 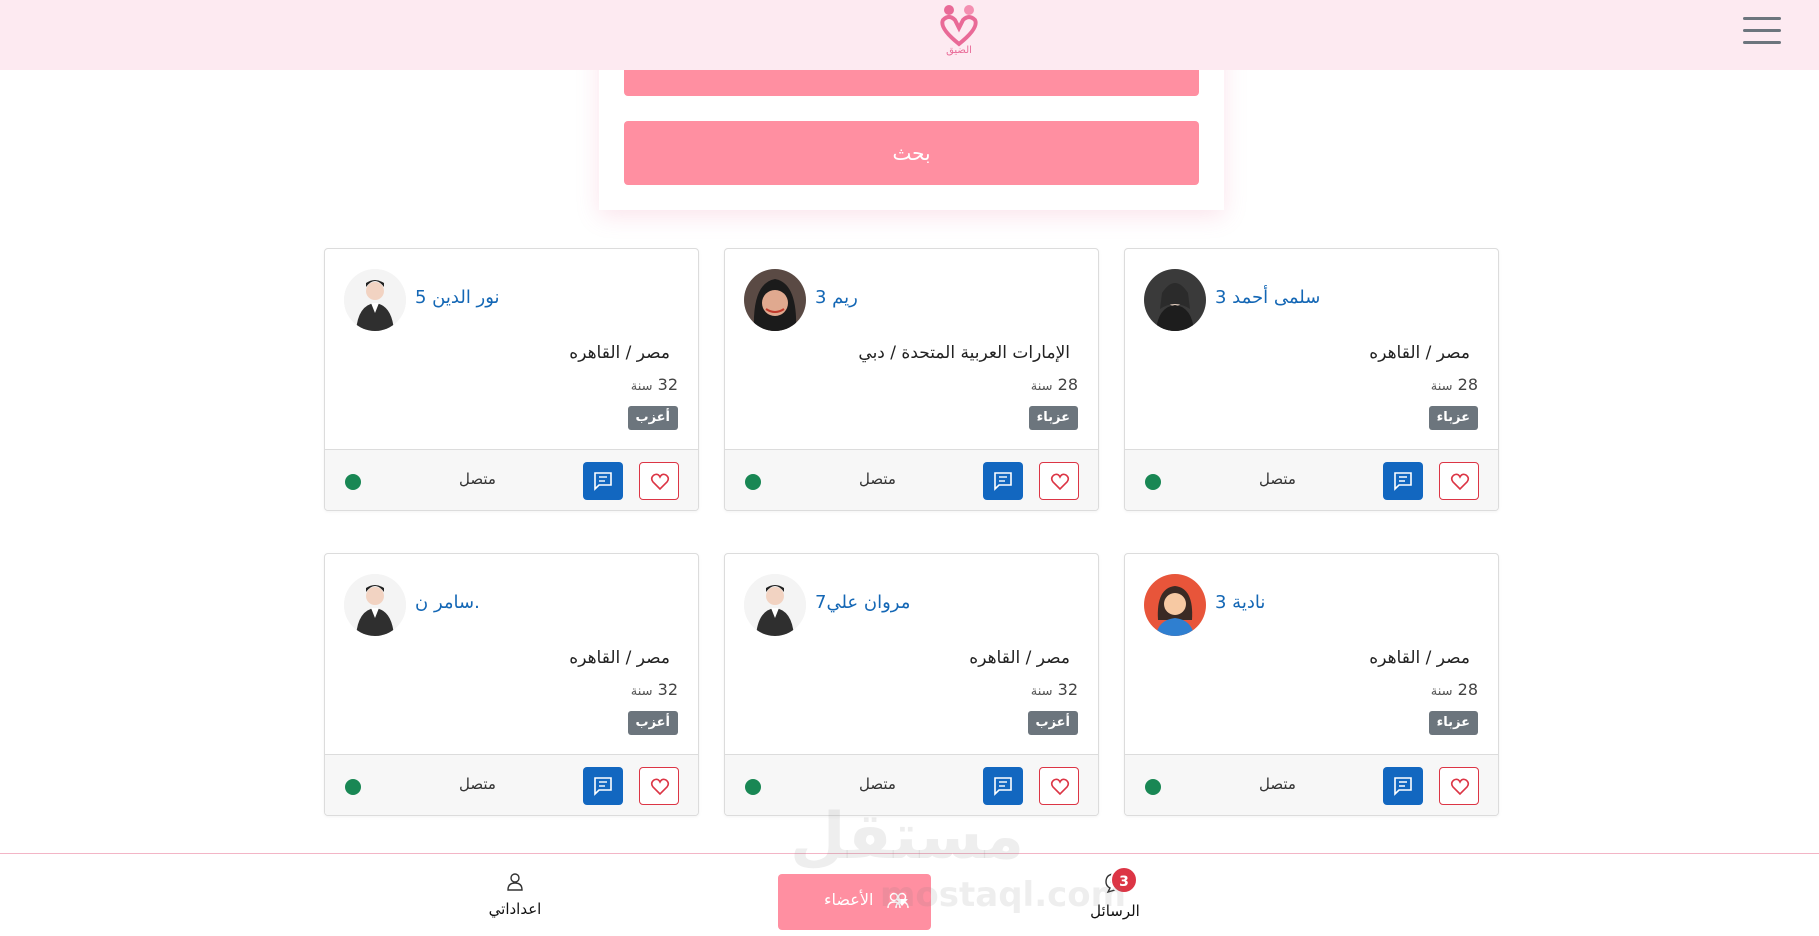 I want to click on member-name-link: سامر ن., so click(x=447, y=602).